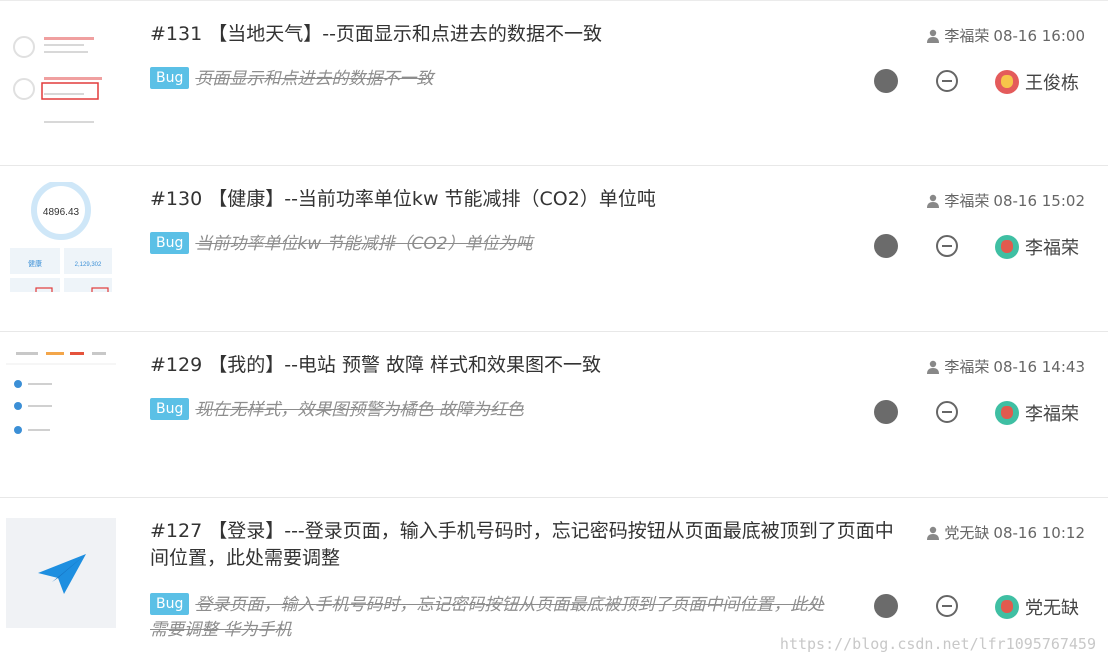  Describe the element at coordinates (1039, 366) in the screenshot. I see `issue-time: 08-16 14:43` at that location.